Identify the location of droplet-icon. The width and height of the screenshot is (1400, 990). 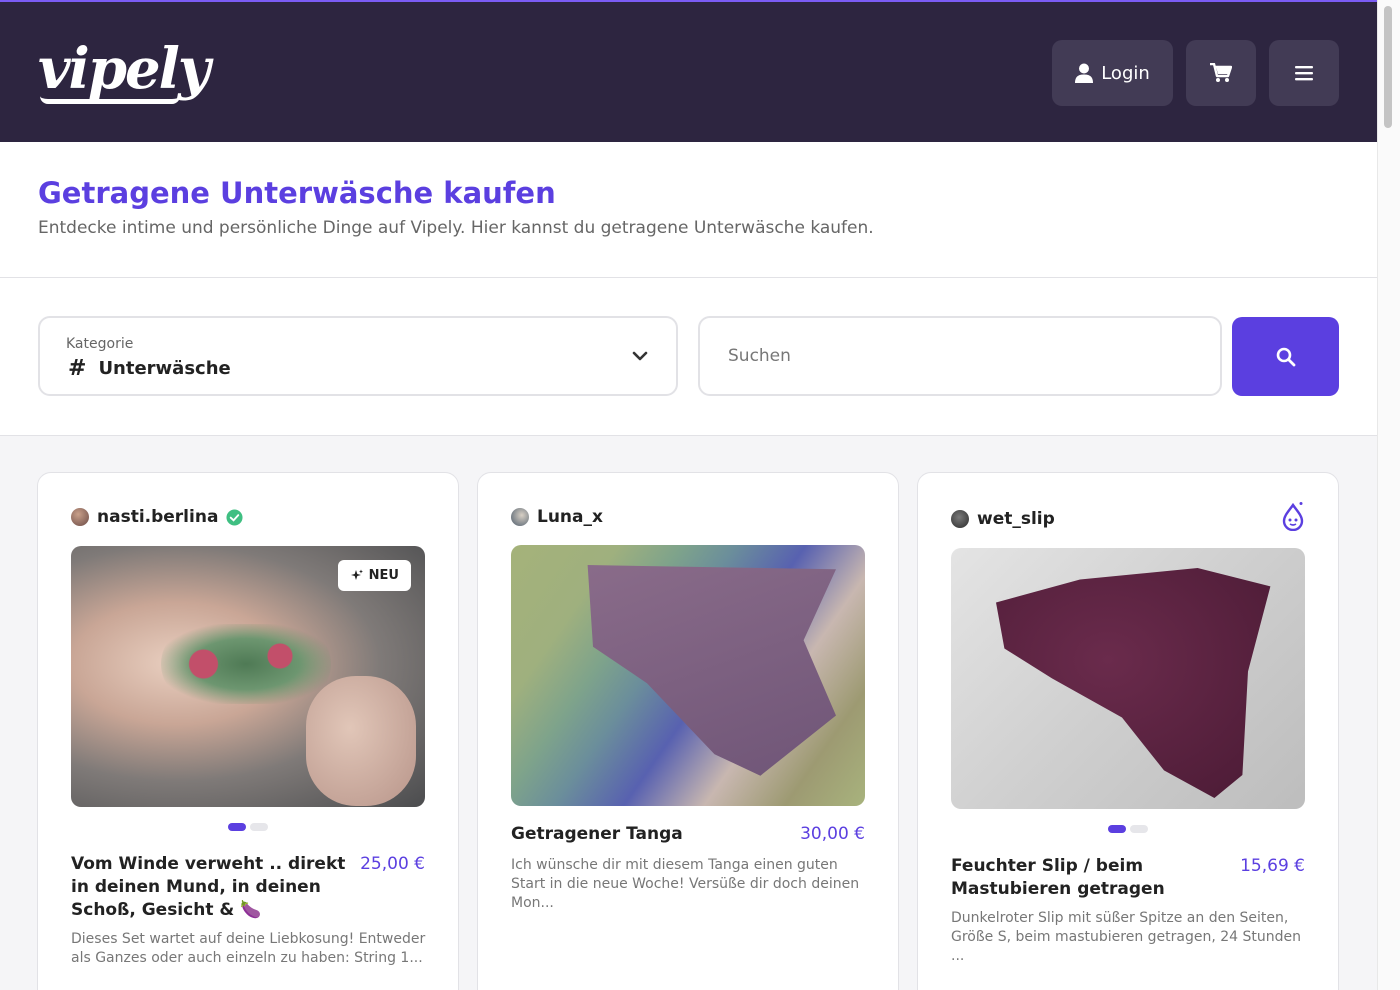
(1293, 516).